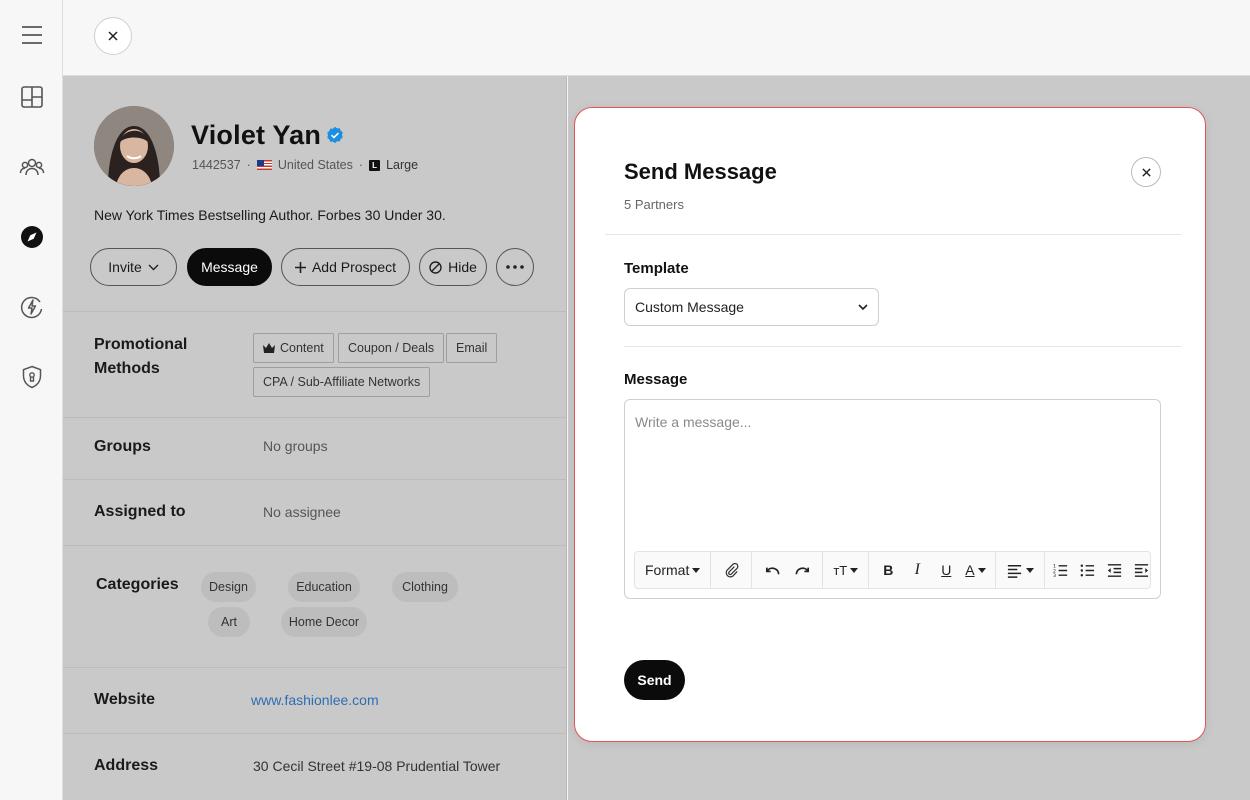 The width and height of the screenshot is (1250, 800). What do you see at coordinates (656, 38) in the screenshot?
I see `top-bar` at bounding box center [656, 38].